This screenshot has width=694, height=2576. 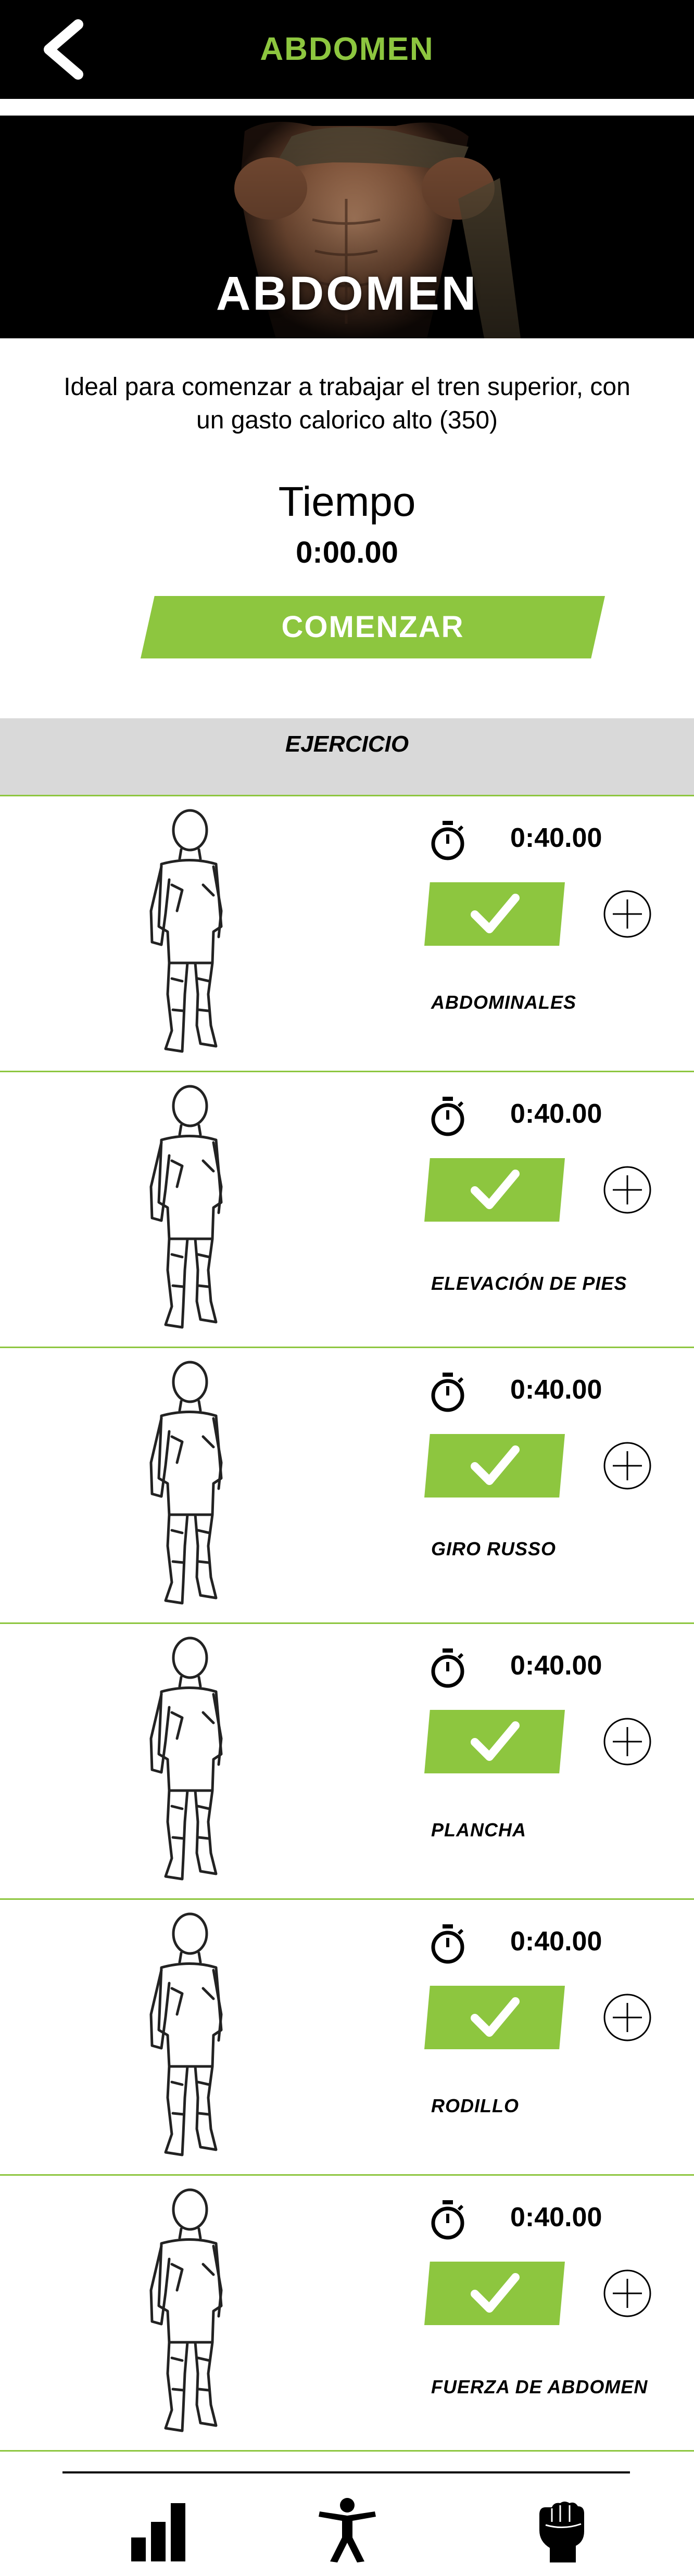 What do you see at coordinates (347, 1762) in the screenshot?
I see `exercise-row: 0:40.00 PLANCHA` at bounding box center [347, 1762].